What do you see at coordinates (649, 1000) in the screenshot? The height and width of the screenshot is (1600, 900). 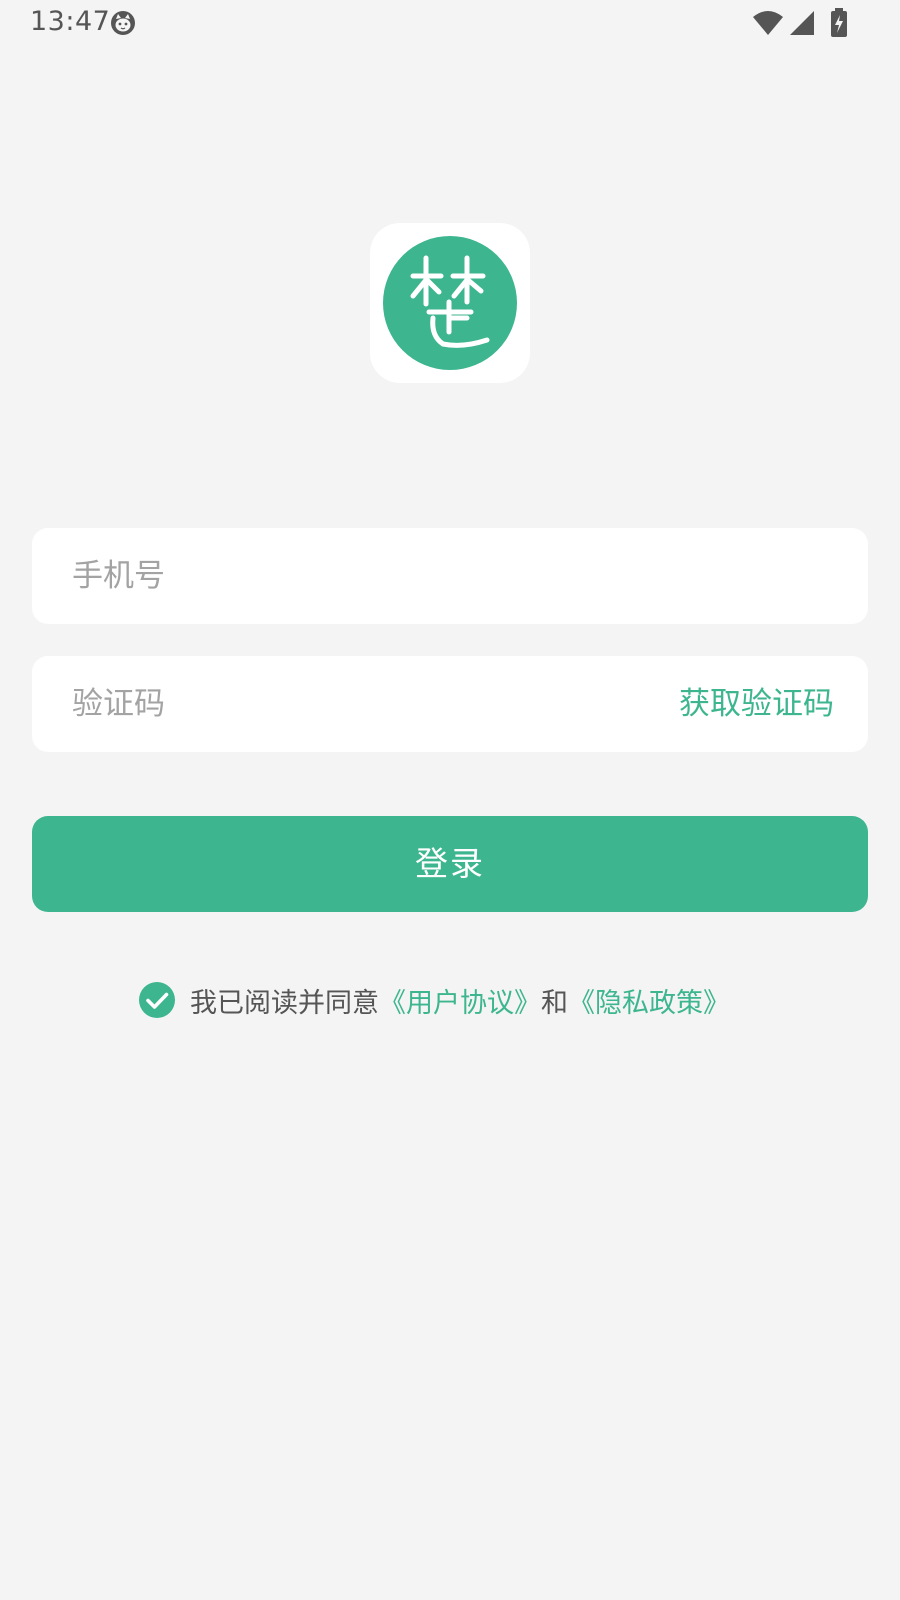 I see `privacy-policy-link: 《隐私政策》` at bounding box center [649, 1000].